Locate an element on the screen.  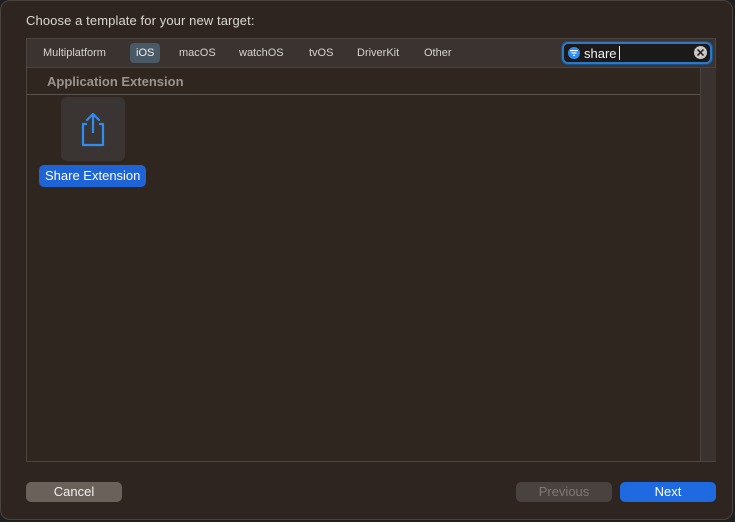
template-share-extension: Share Extension is located at coordinates (94, 143).